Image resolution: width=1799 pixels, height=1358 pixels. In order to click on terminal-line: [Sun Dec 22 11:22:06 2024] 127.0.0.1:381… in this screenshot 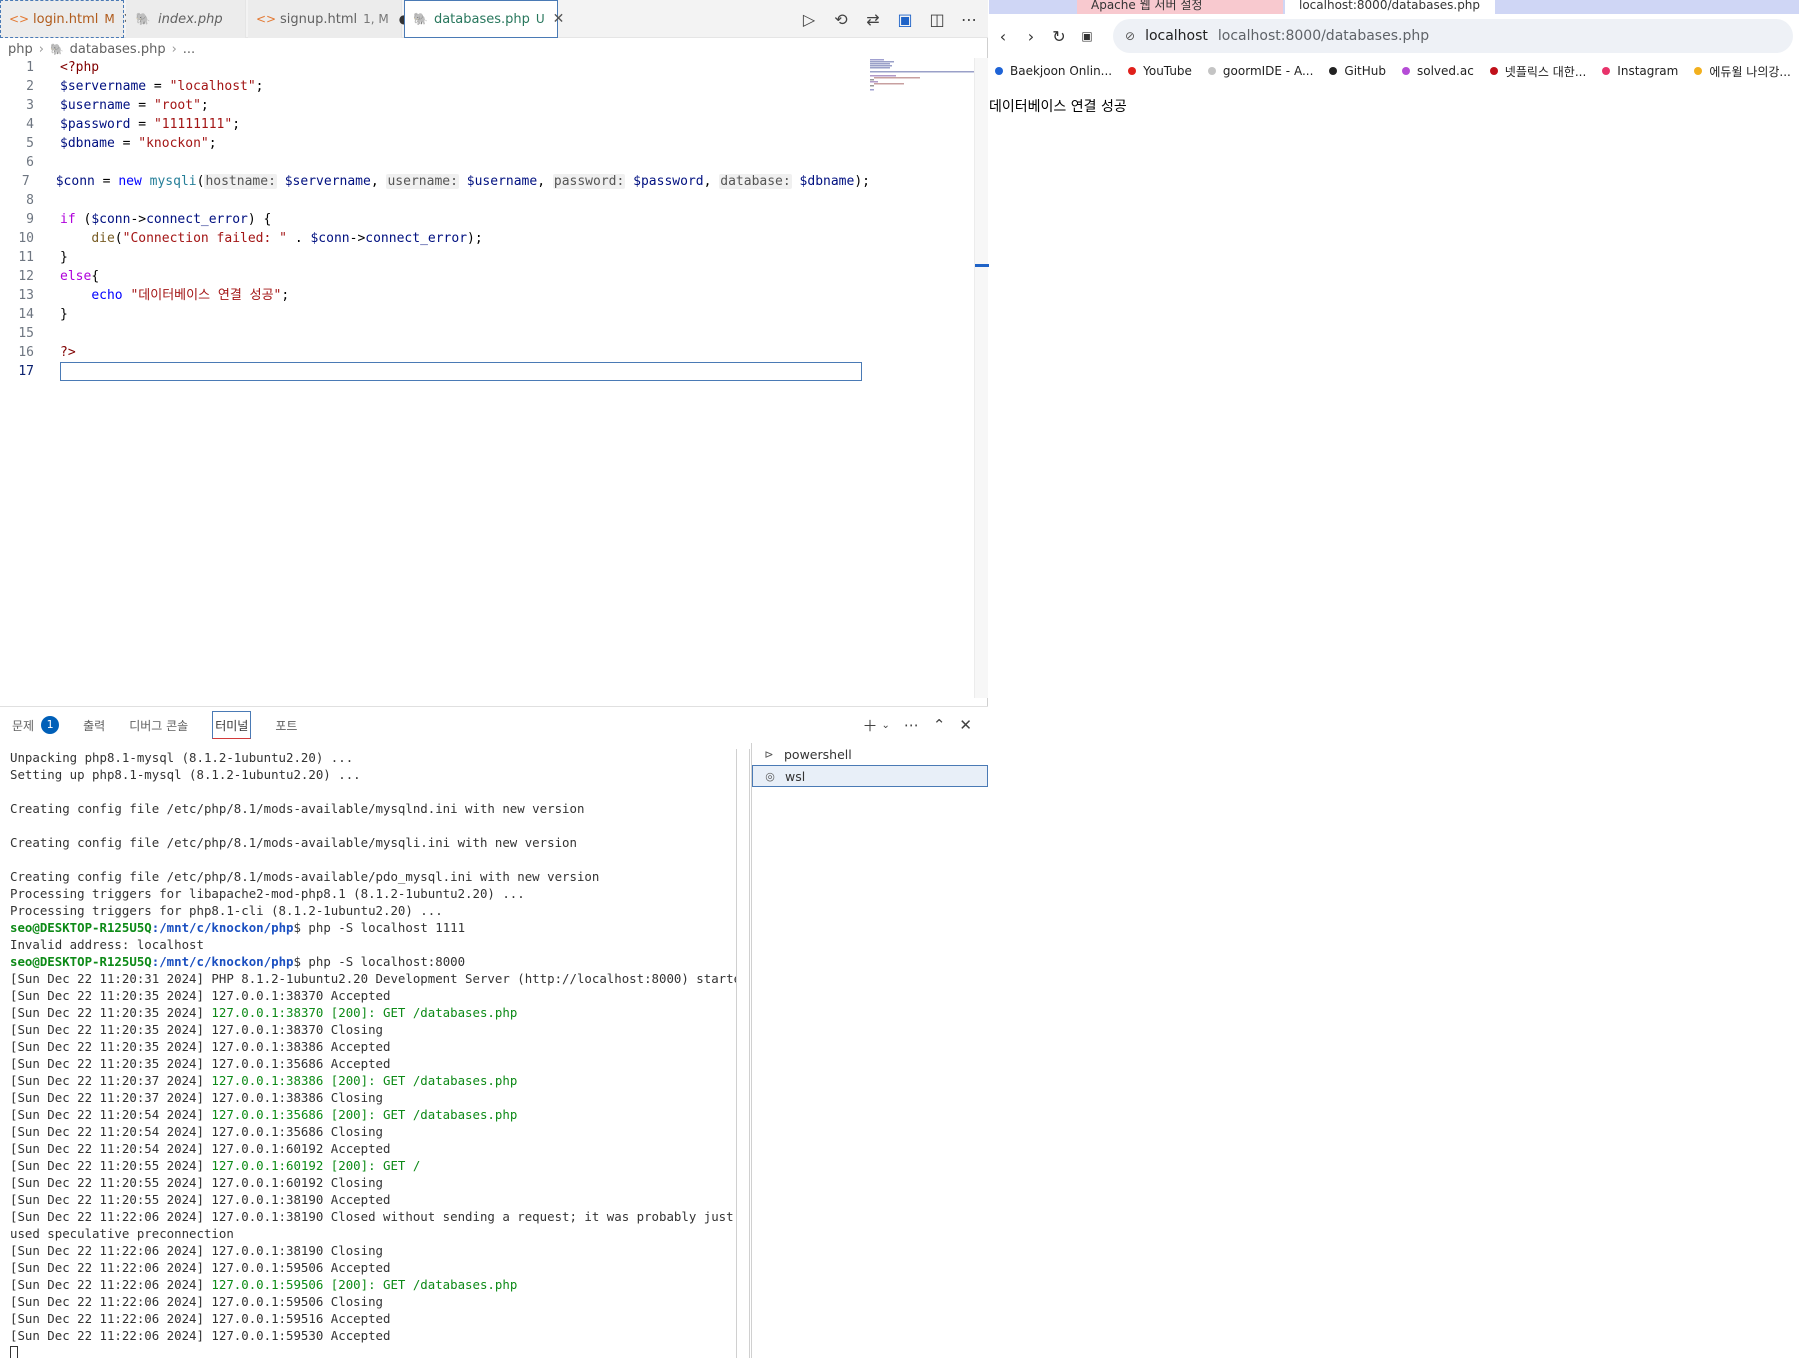, I will do `click(196, 1250)`.